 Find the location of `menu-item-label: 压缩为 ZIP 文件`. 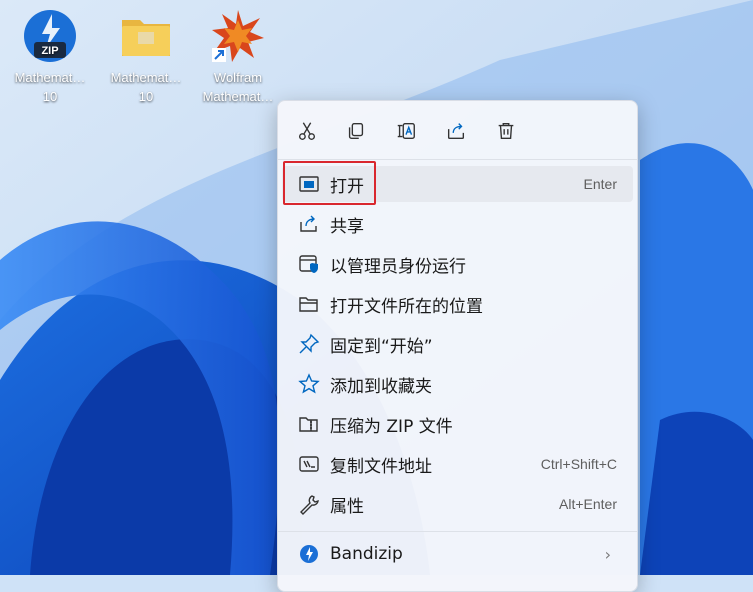

menu-item-label: 压缩为 ZIP 文件 is located at coordinates (391, 426).